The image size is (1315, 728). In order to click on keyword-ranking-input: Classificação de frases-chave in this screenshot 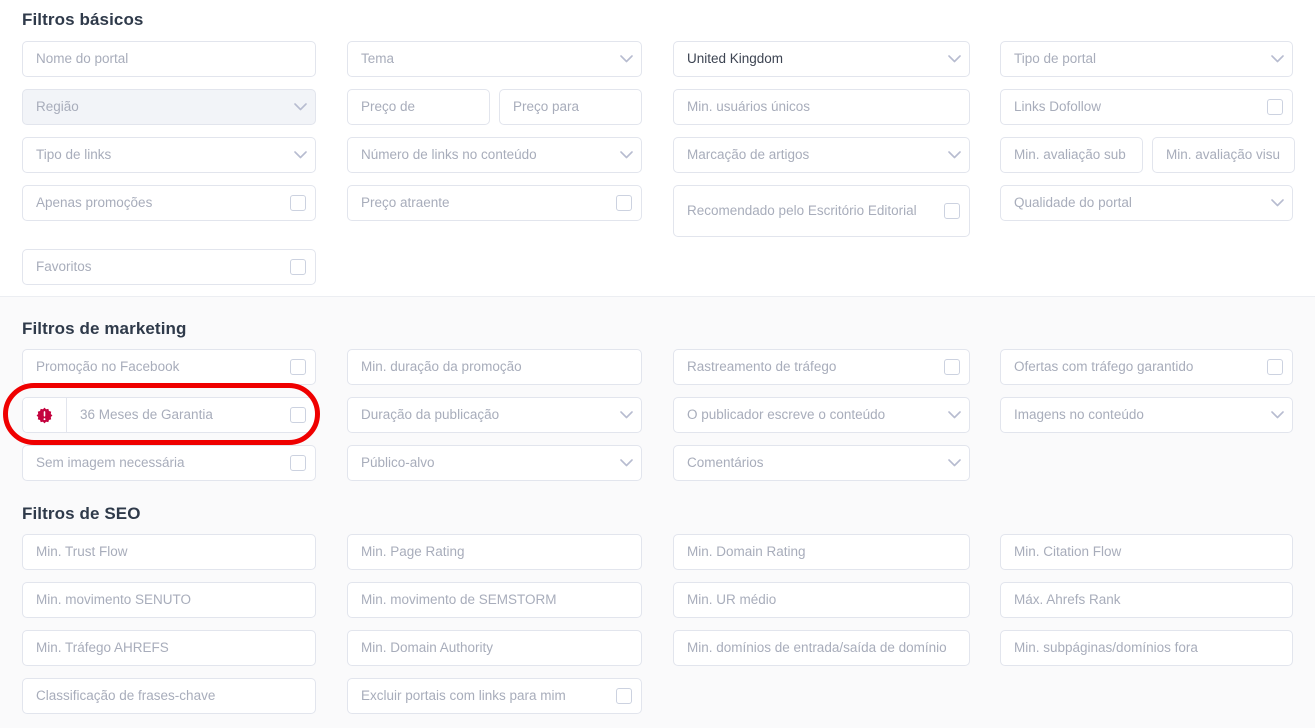, I will do `click(169, 696)`.